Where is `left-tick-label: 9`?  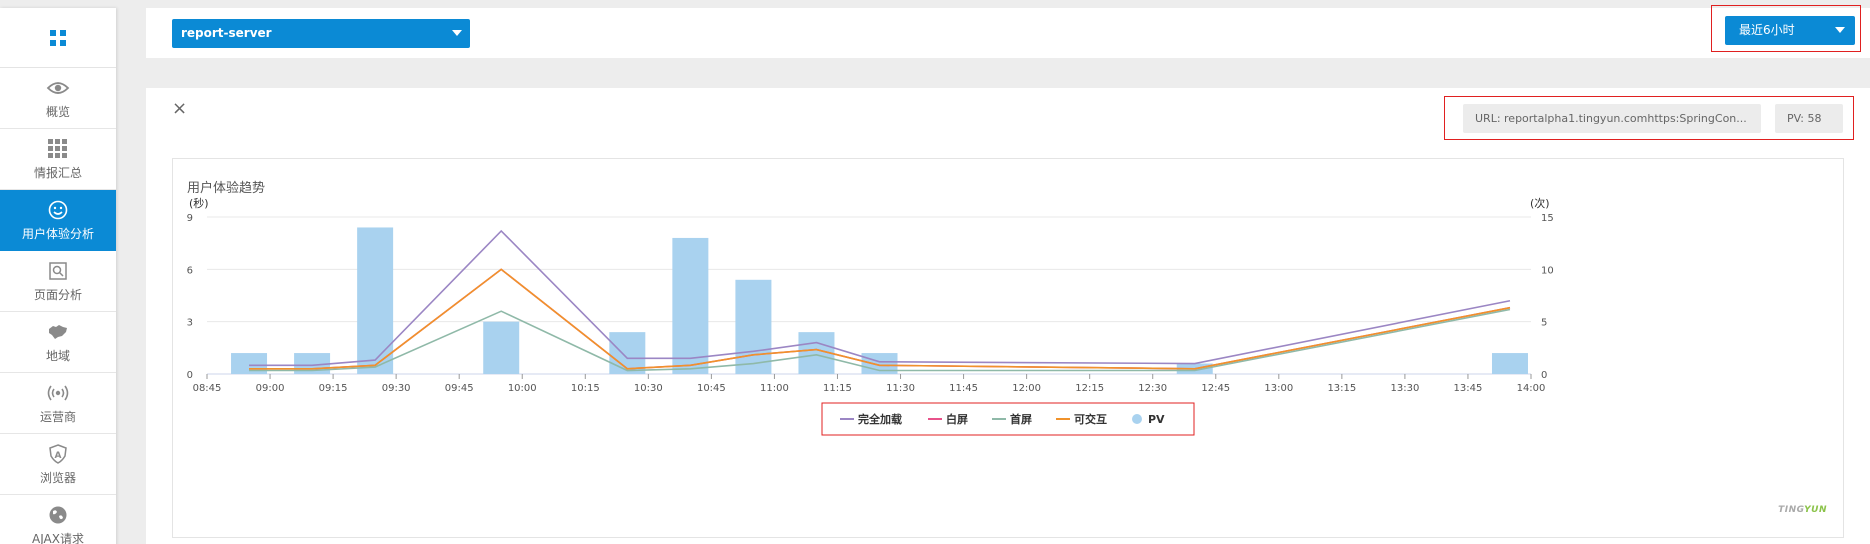 left-tick-label: 9 is located at coordinates (190, 218).